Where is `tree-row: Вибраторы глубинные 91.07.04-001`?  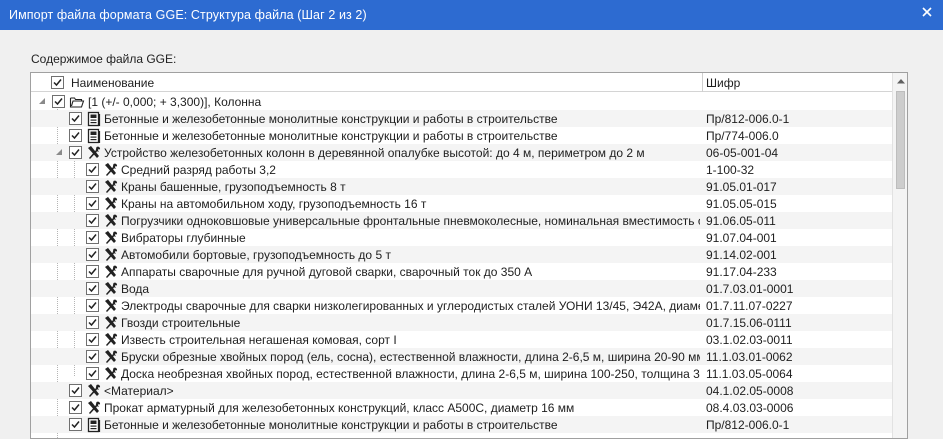 tree-row: Вибраторы глубинные 91.07.04-001 is located at coordinates (461, 237).